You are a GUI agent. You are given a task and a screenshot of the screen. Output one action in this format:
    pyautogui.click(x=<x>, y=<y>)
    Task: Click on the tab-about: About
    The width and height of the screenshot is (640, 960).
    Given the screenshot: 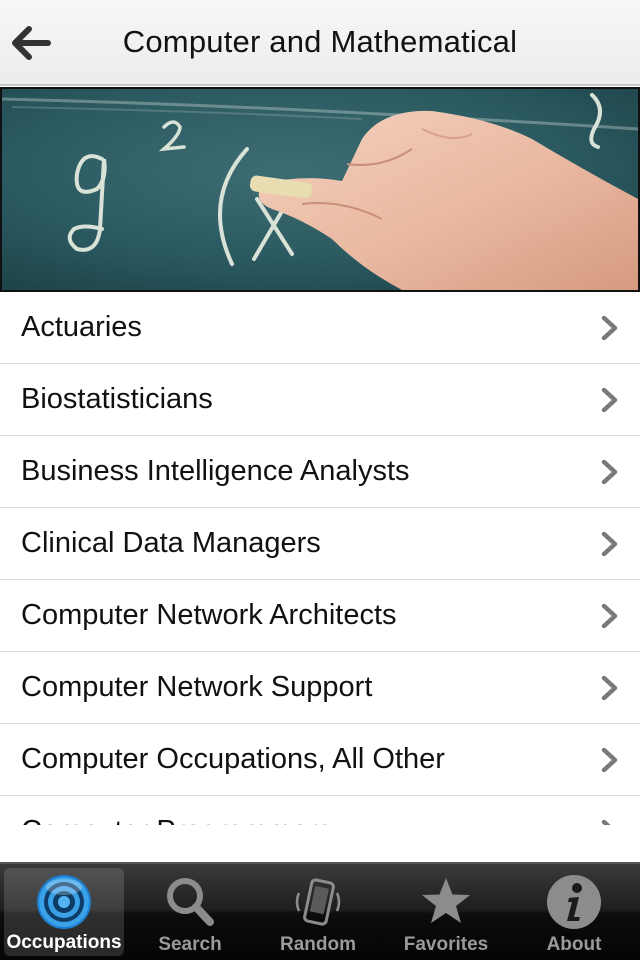 What is the action you would take?
    pyautogui.click(x=574, y=912)
    